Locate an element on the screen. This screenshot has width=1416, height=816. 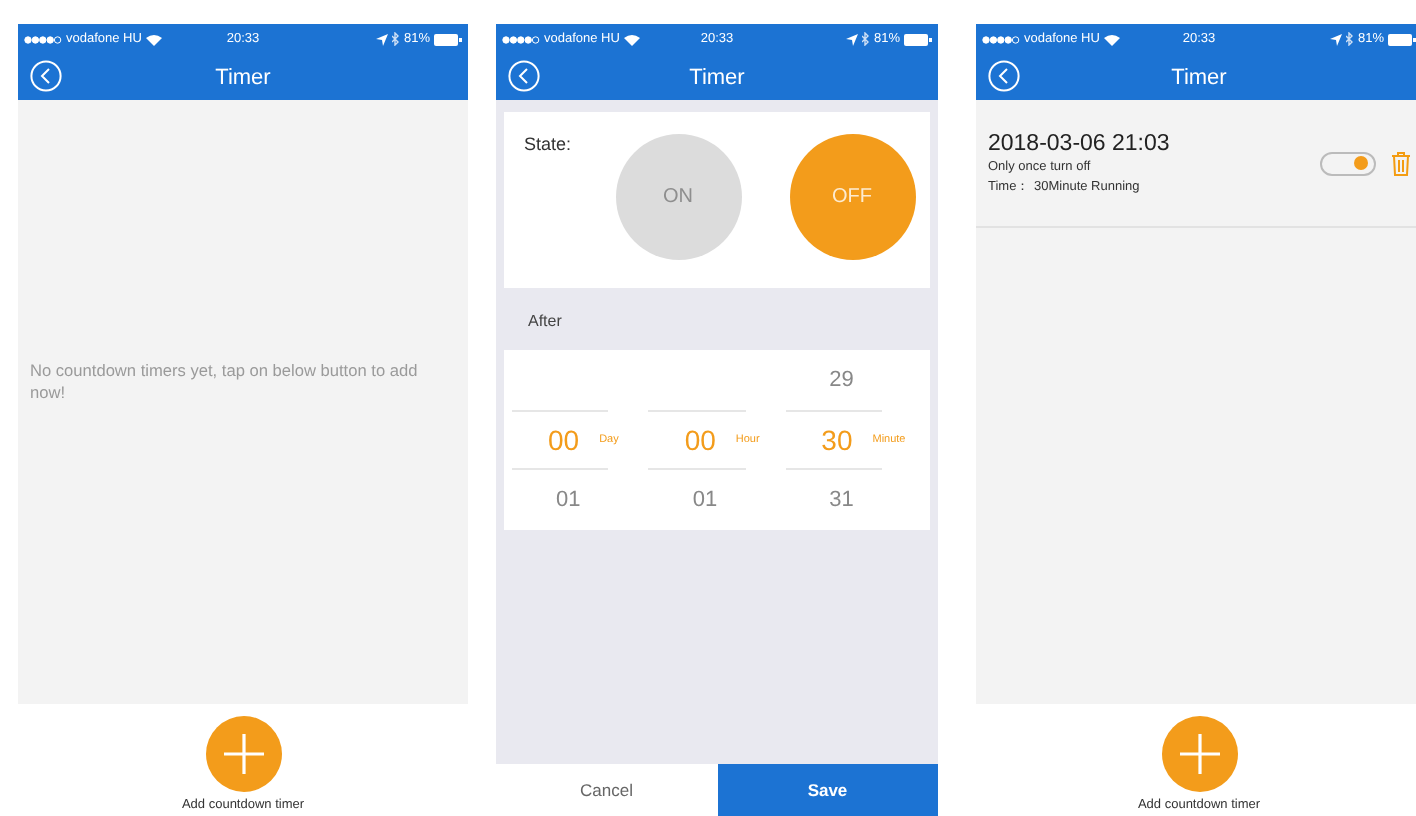
picker-value: 31 is located at coordinates (841, 500).